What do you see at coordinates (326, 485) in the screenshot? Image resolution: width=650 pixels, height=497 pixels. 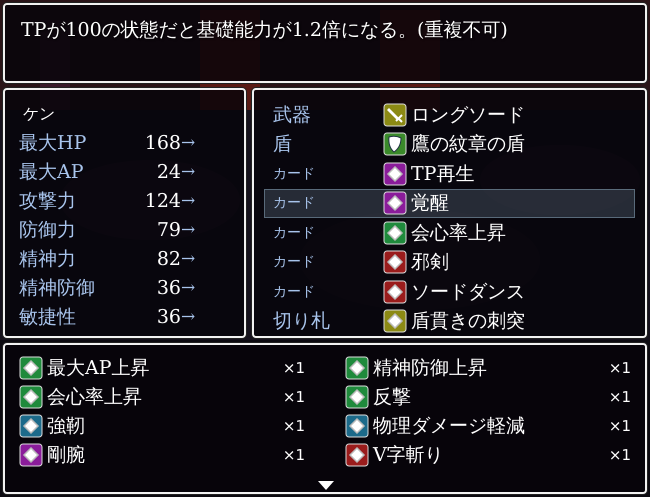 I see `scroll-down-icon` at bounding box center [326, 485].